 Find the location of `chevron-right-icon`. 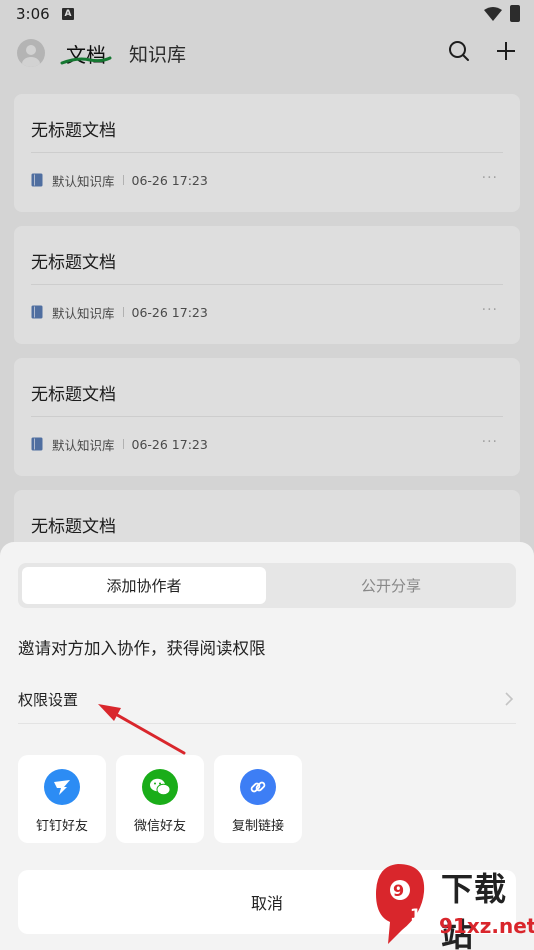

chevron-right-icon is located at coordinates (509, 699).